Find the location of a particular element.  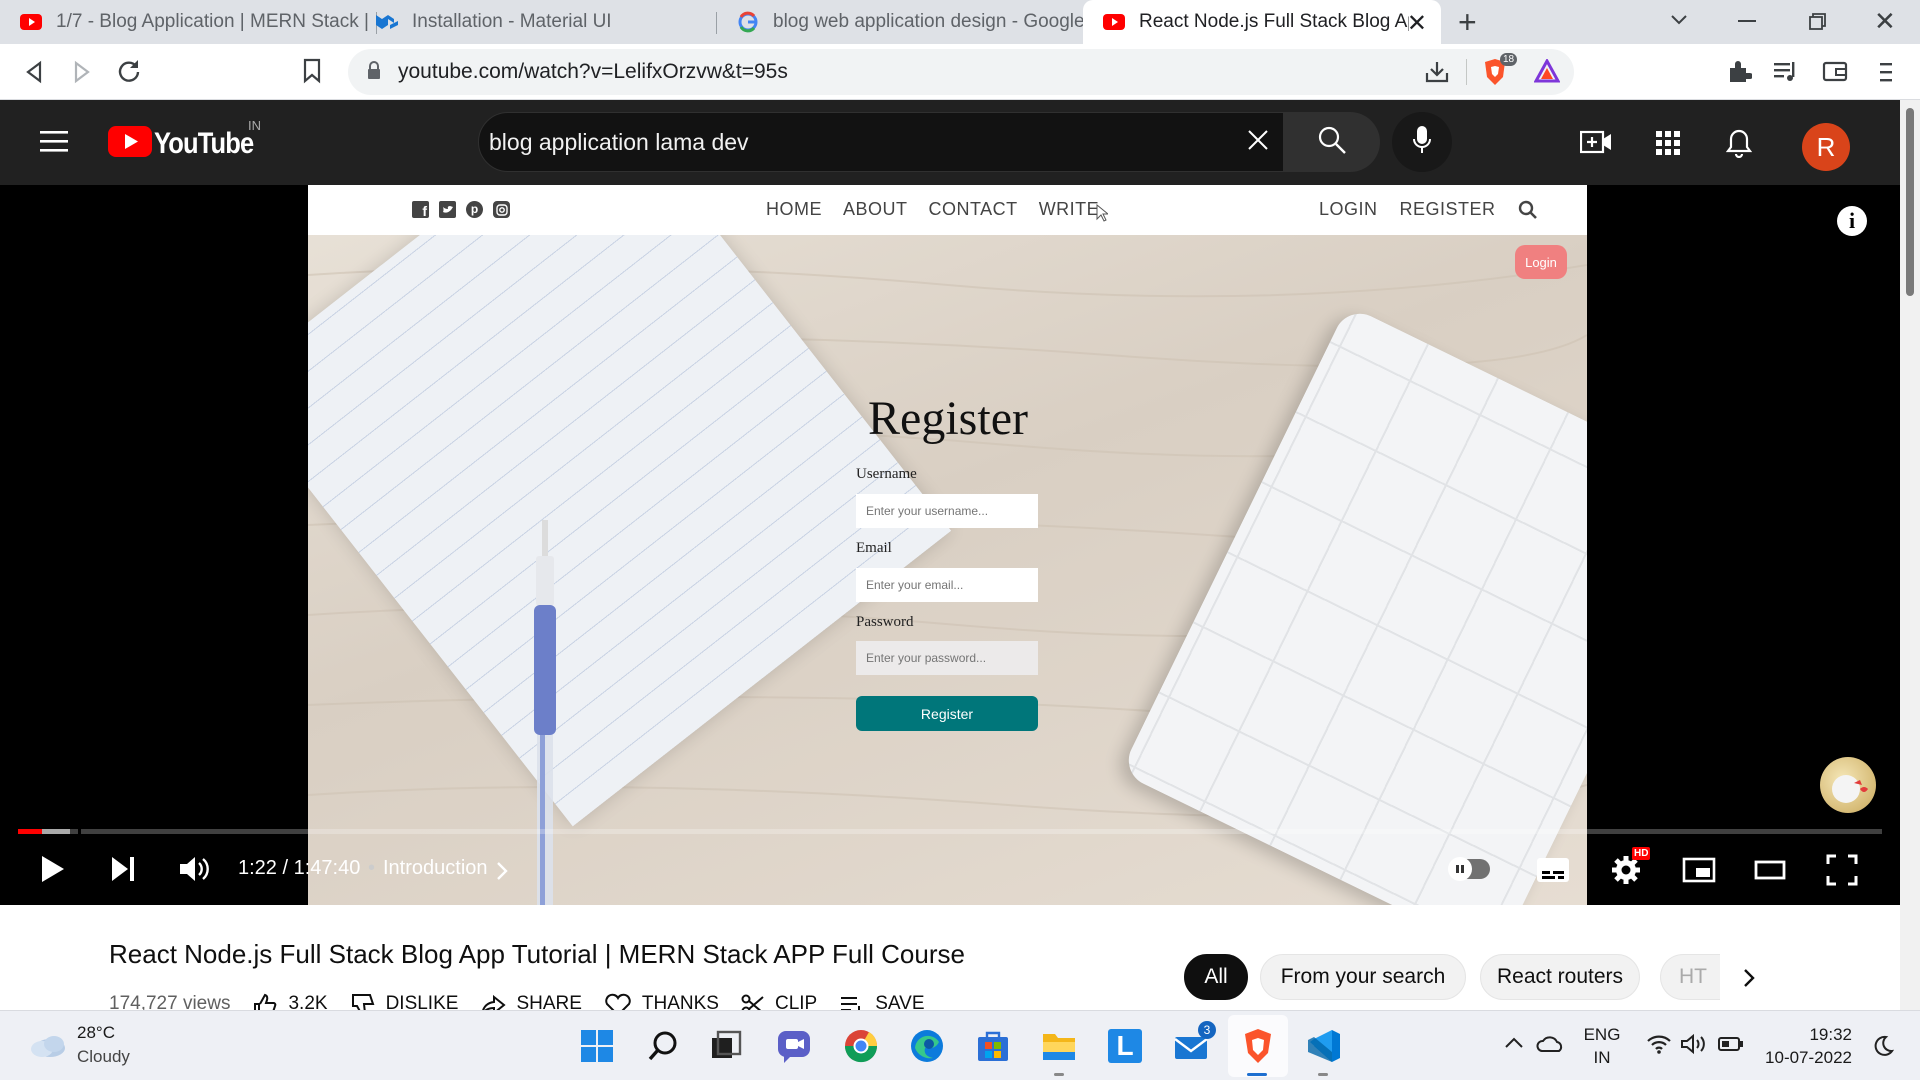

nav-about-link: ABOUT is located at coordinates (875, 209).